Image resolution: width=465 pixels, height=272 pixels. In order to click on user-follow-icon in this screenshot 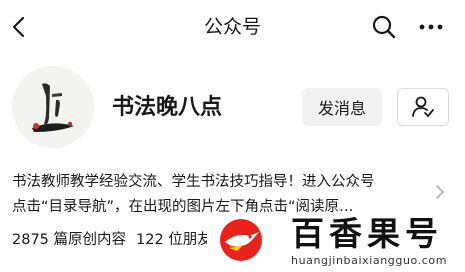, I will do `click(423, 106)`.